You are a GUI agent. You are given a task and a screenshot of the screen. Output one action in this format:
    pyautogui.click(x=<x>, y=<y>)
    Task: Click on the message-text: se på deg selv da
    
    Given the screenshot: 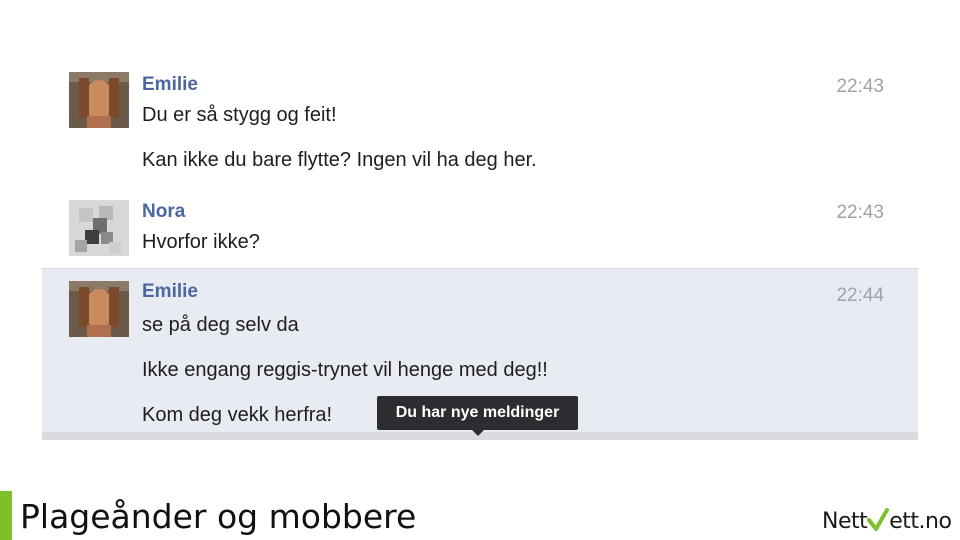 What is the action you would take?
    pyautogui.click(x=220, y=325)
    